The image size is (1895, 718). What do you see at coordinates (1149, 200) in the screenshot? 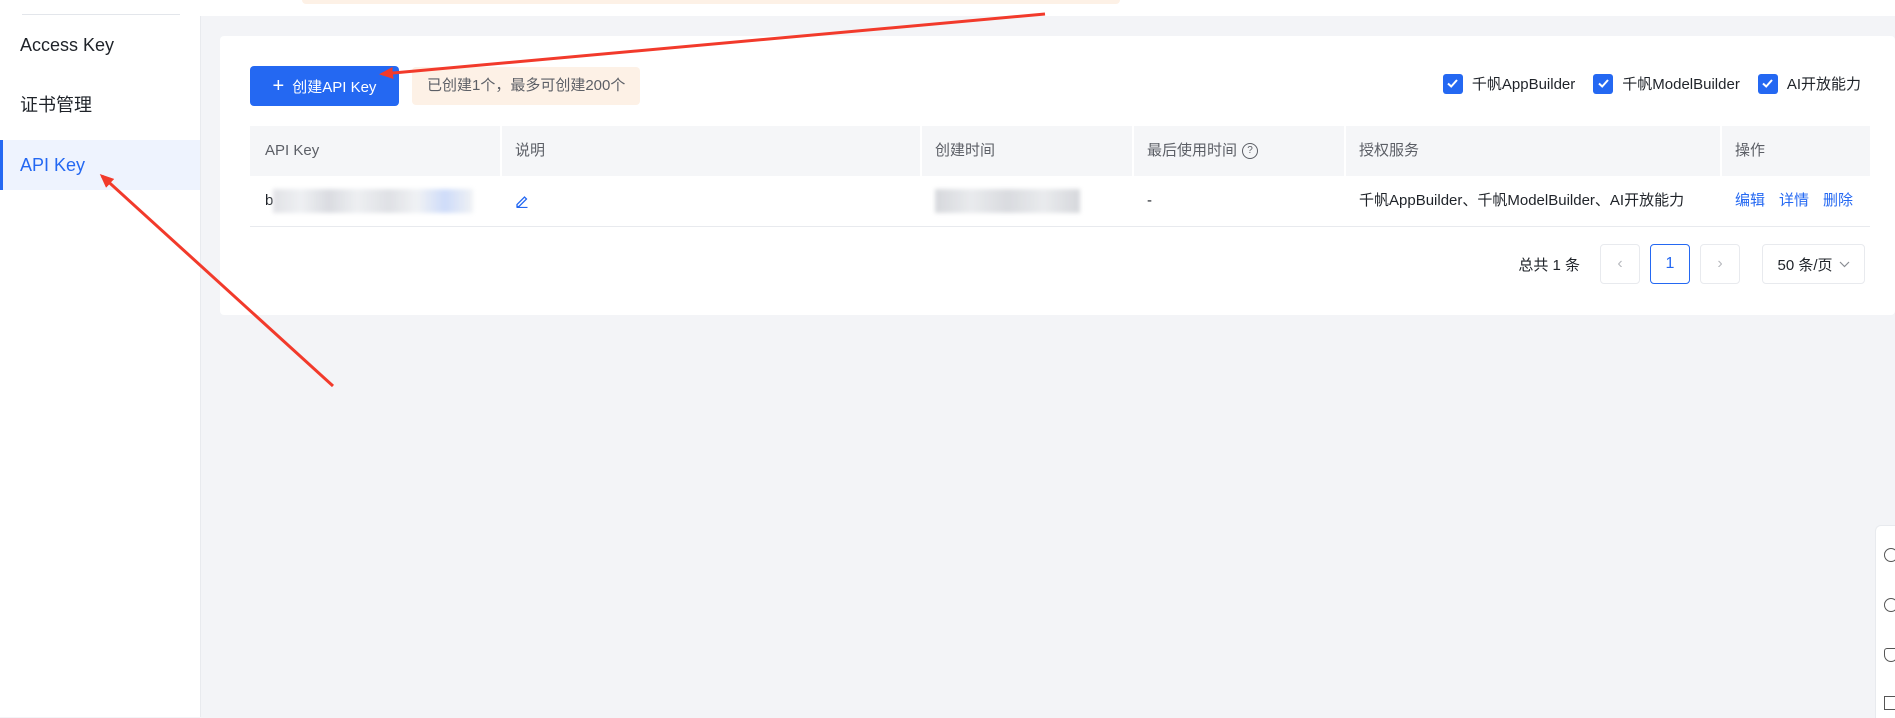
I see `last-used-cell: -` at bounding box center [1149, 200].